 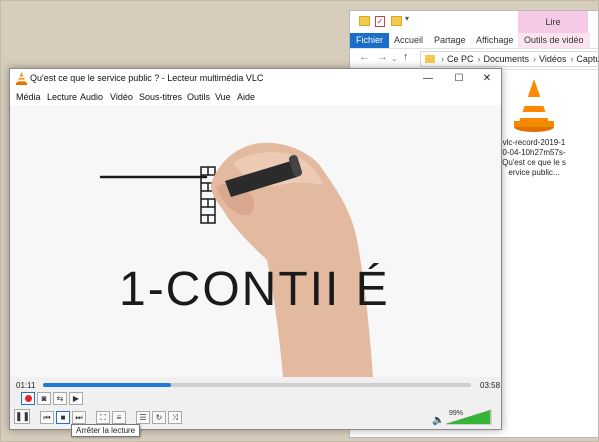 I want to click on tab-affichage: Affichage, so click(x=494, y=40).